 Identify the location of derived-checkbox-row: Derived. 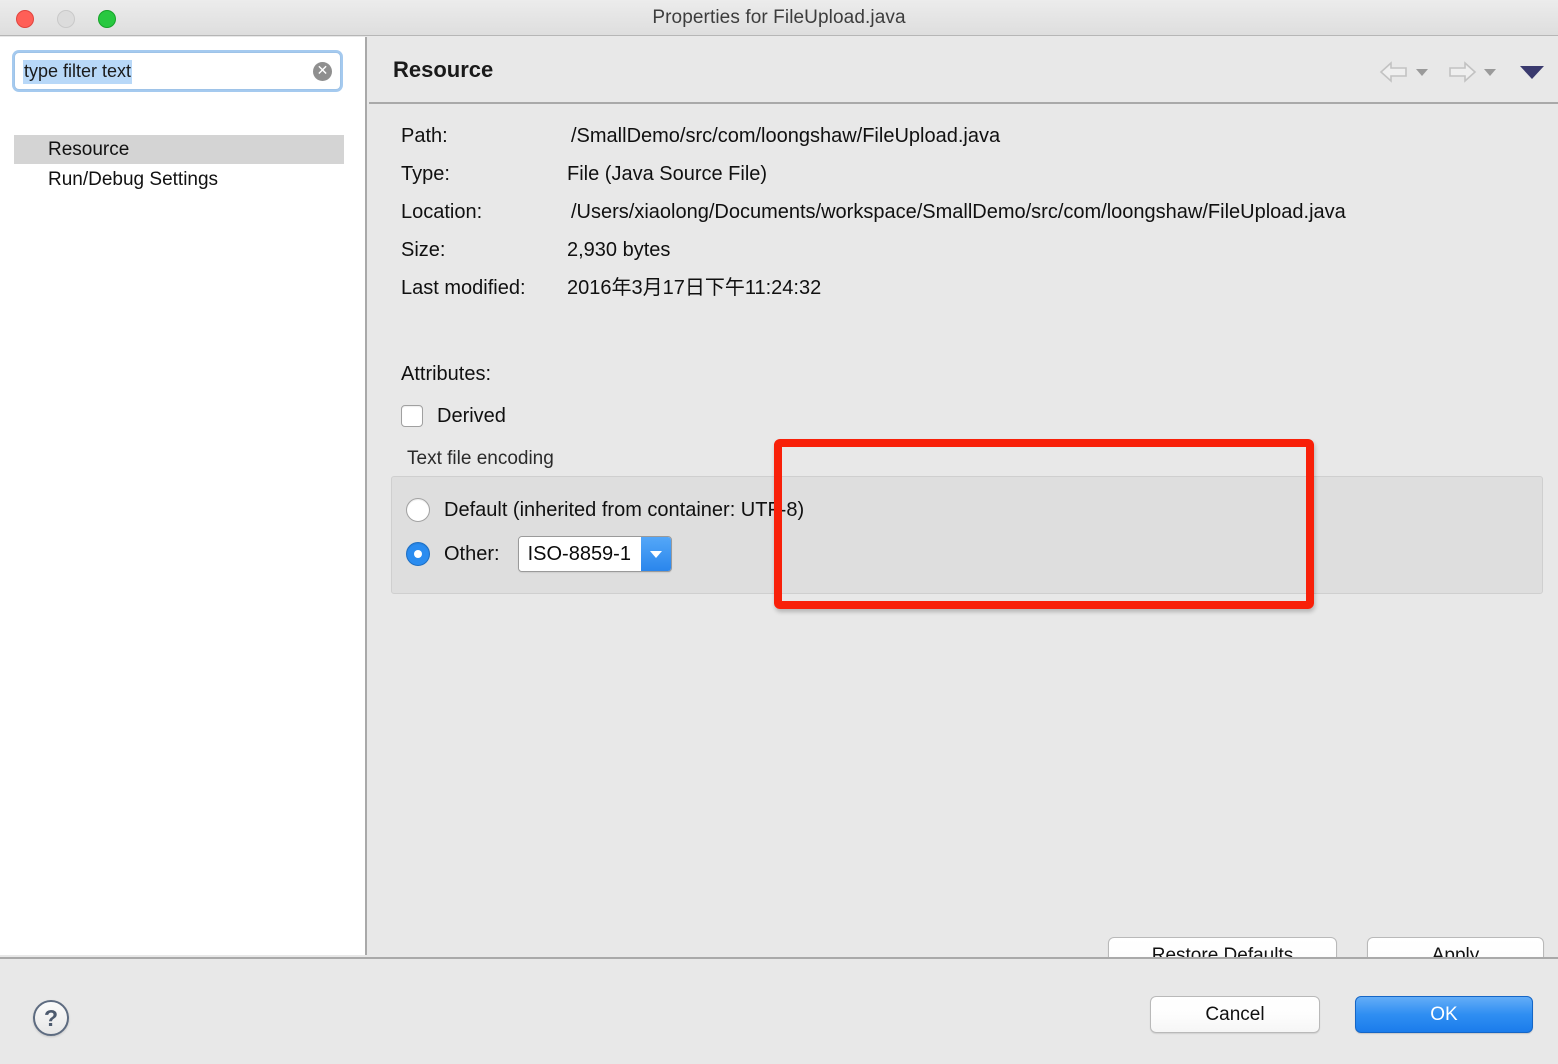
(453, 416).